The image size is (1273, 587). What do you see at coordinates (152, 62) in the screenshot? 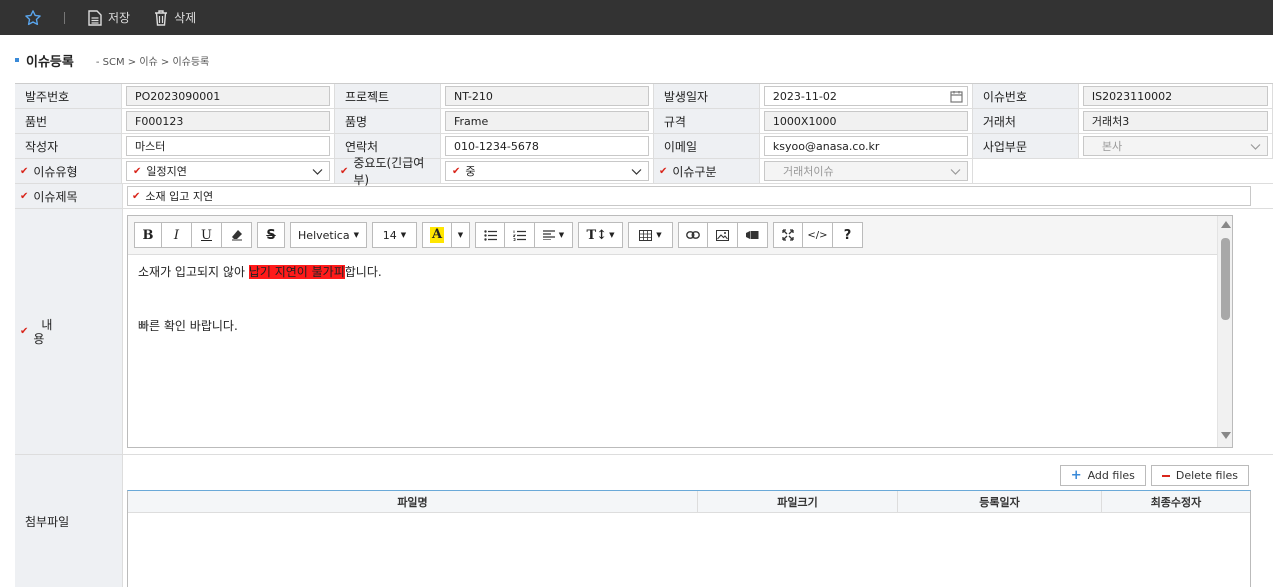
I see `breadcrumb: - SCM > 이슈 > 이슈등록` at bounding box center [152, 62].